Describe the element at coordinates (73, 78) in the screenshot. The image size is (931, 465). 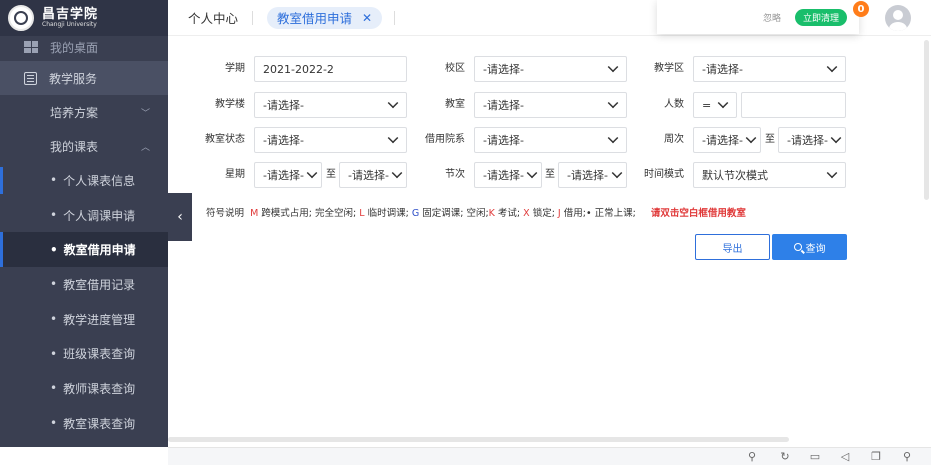
I see `sidebar-item-service-label: 教学服务` at that location.